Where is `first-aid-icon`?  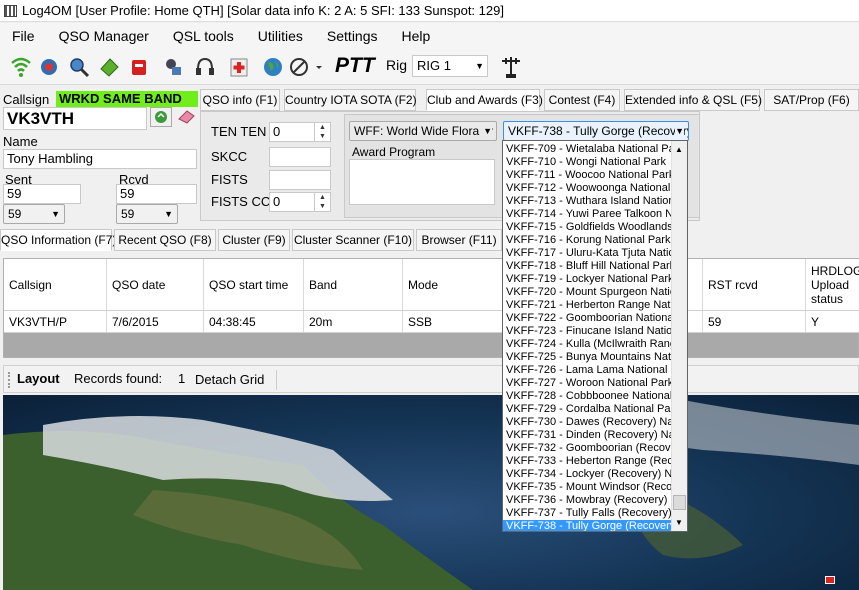
first-aid-icon is located at coordinates (239, 67).